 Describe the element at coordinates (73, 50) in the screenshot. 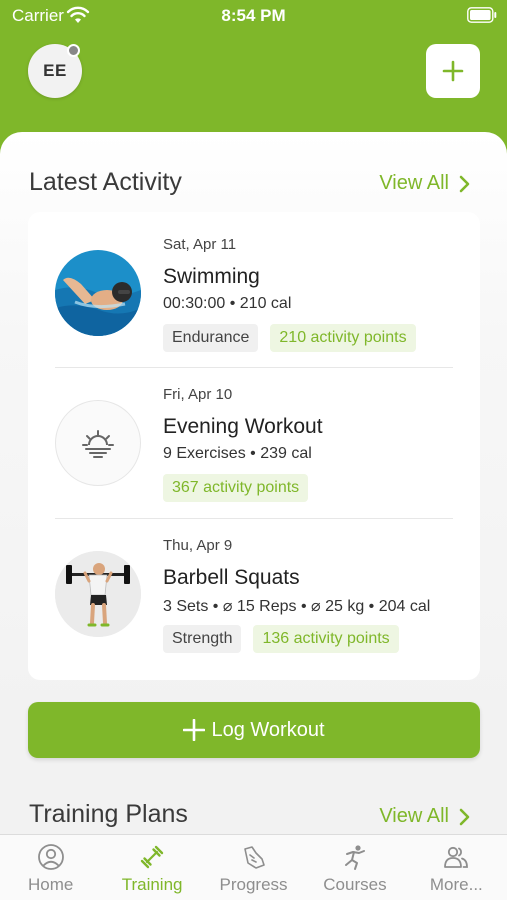

I see `status-dot` at that location.